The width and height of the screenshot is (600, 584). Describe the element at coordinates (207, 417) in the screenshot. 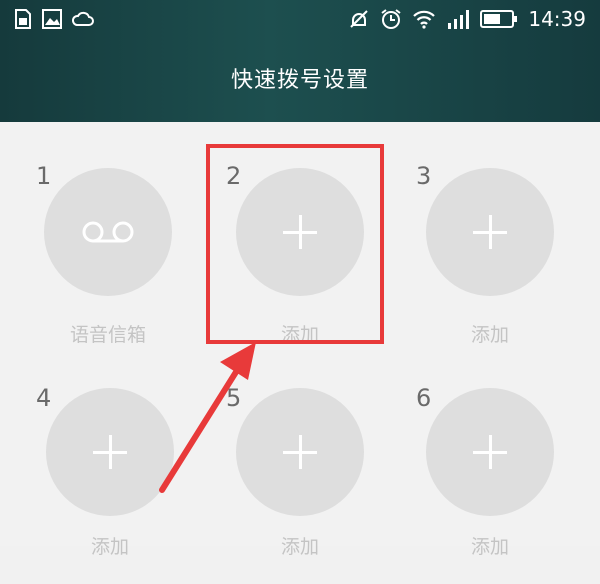

I see `annotation-arrow-icon` at that location.